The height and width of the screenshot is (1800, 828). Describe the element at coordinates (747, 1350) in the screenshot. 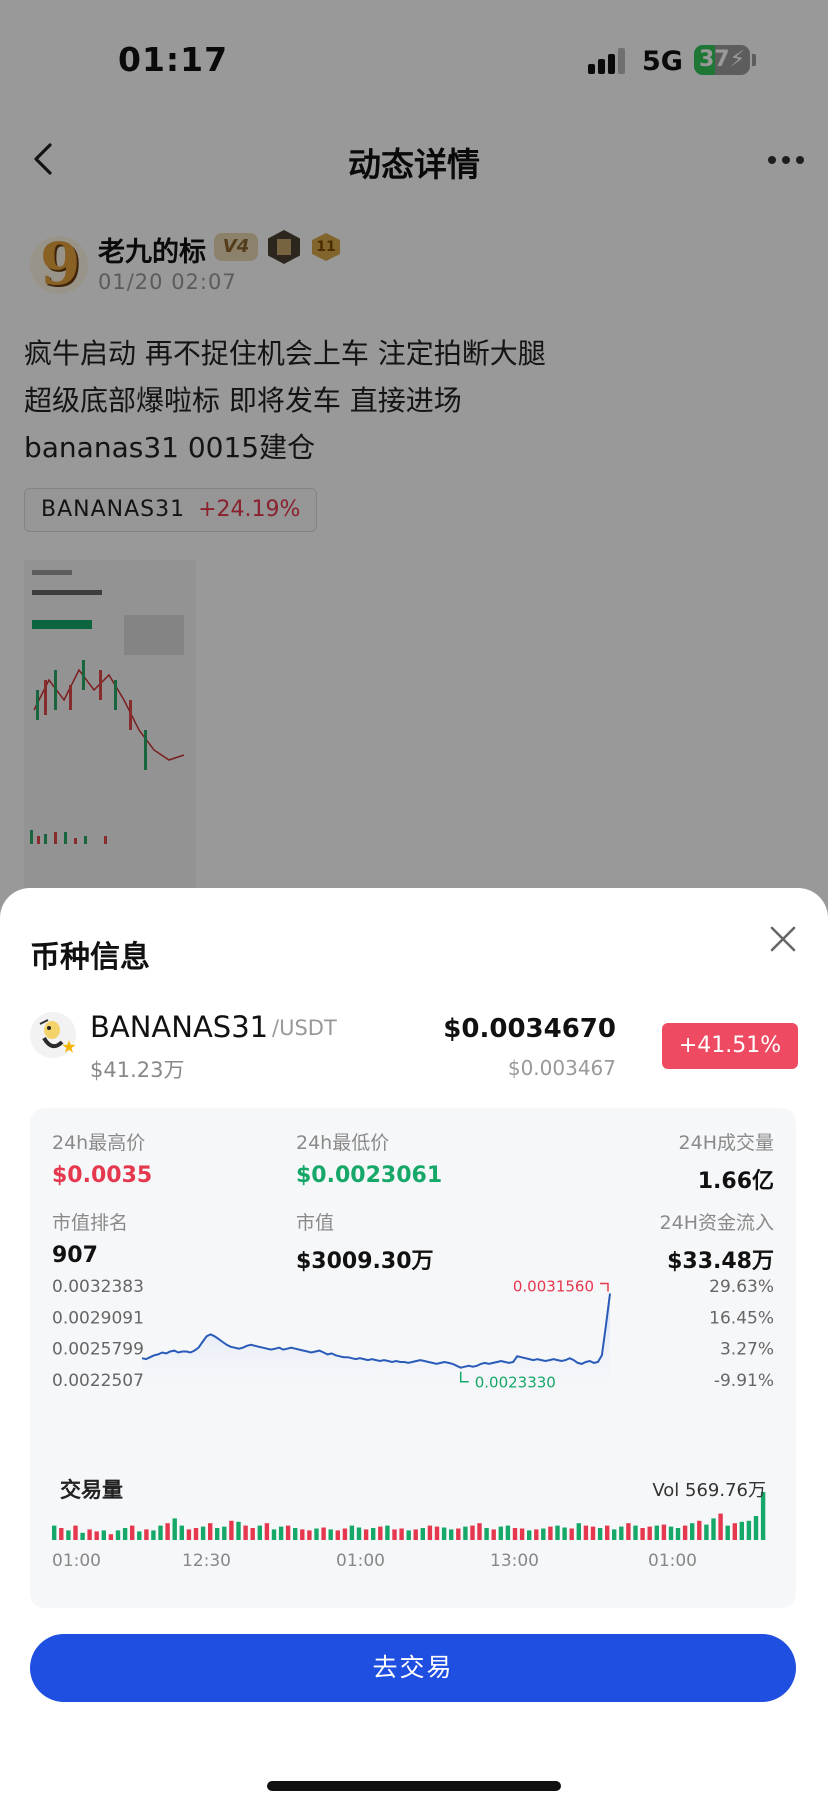

I see `y-axis-right-tick: 3.27%` at that location.